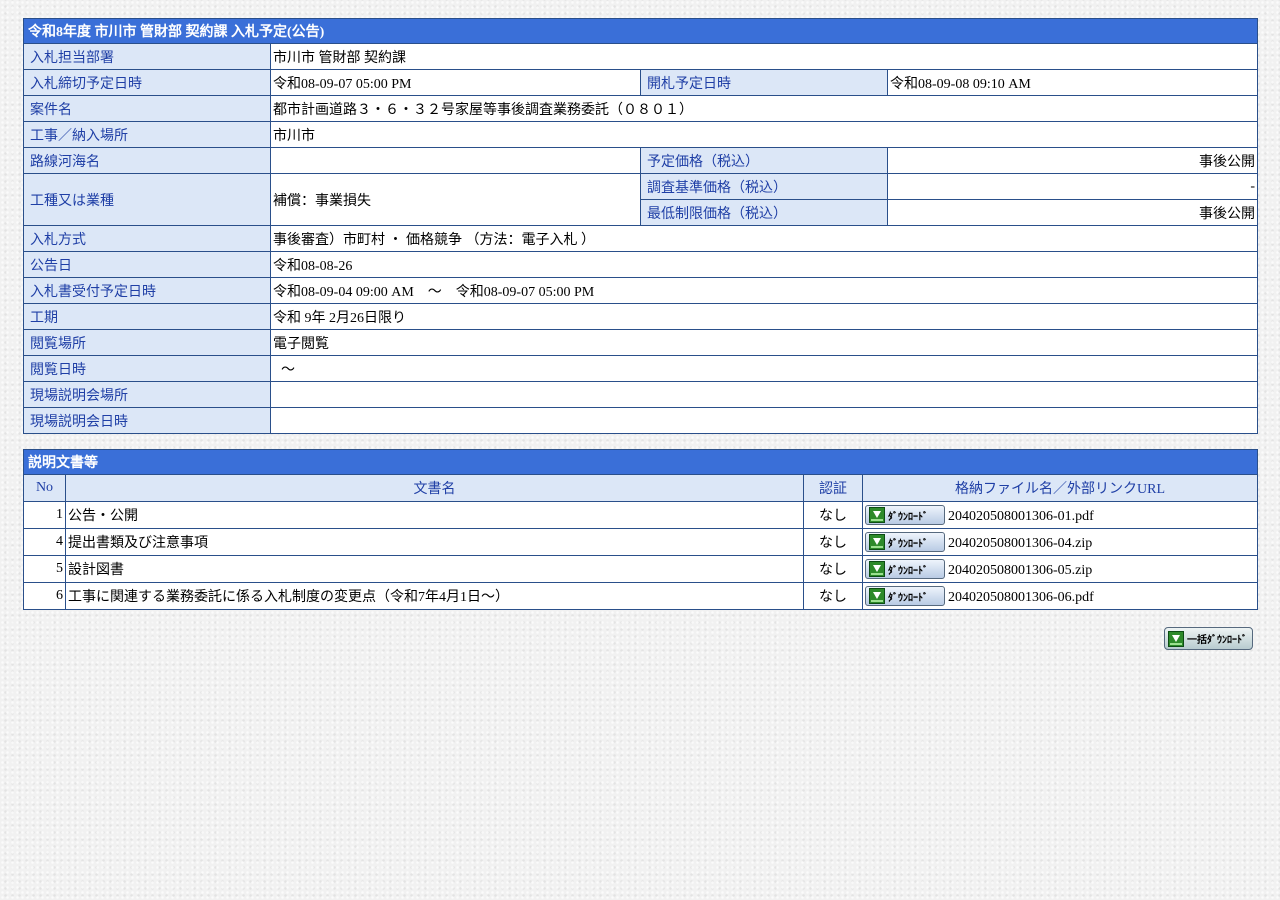 The image size is (1280, 900). What do you see at coordinates (44, 569) in the screenshot?
I see `doc-no: 5` at bounding box center [44, 569].